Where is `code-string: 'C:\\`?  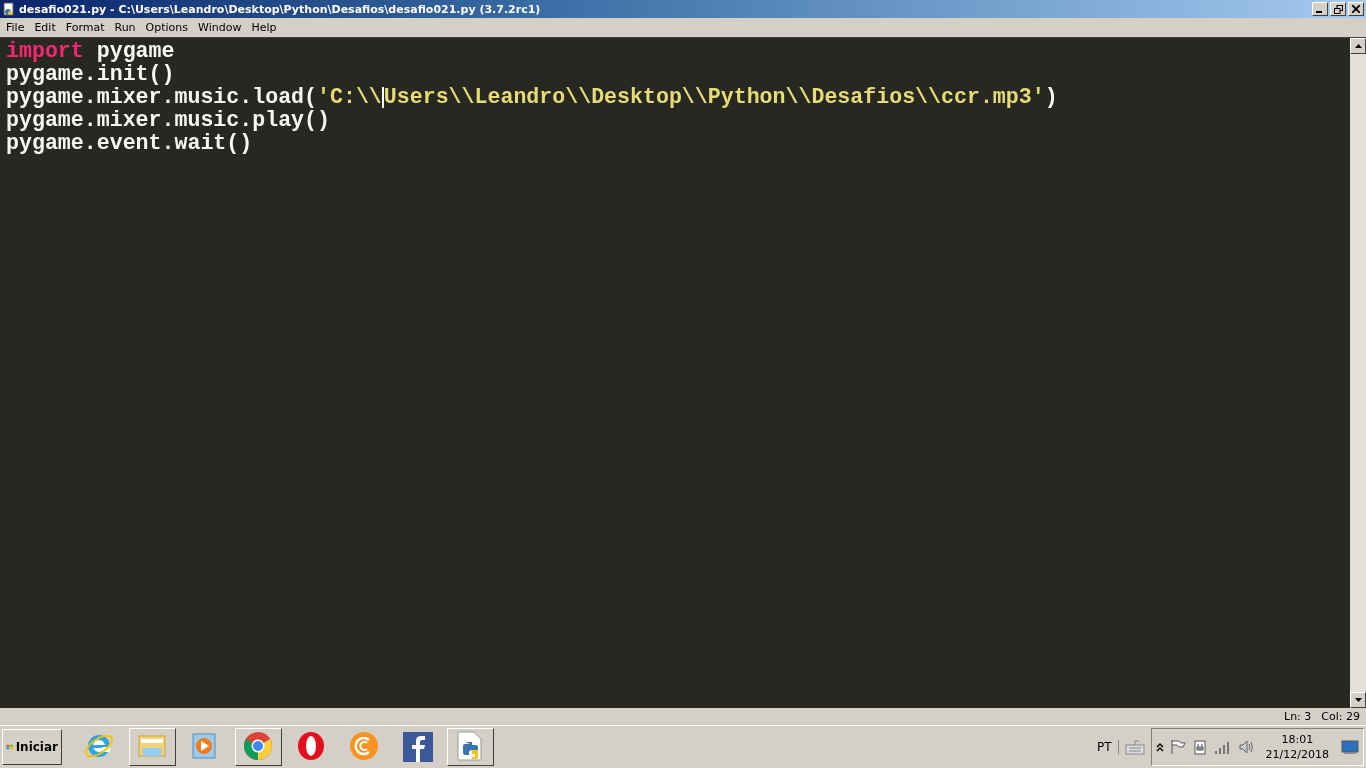
code-string: 'C:\\ is located at coordinates (349, 97).